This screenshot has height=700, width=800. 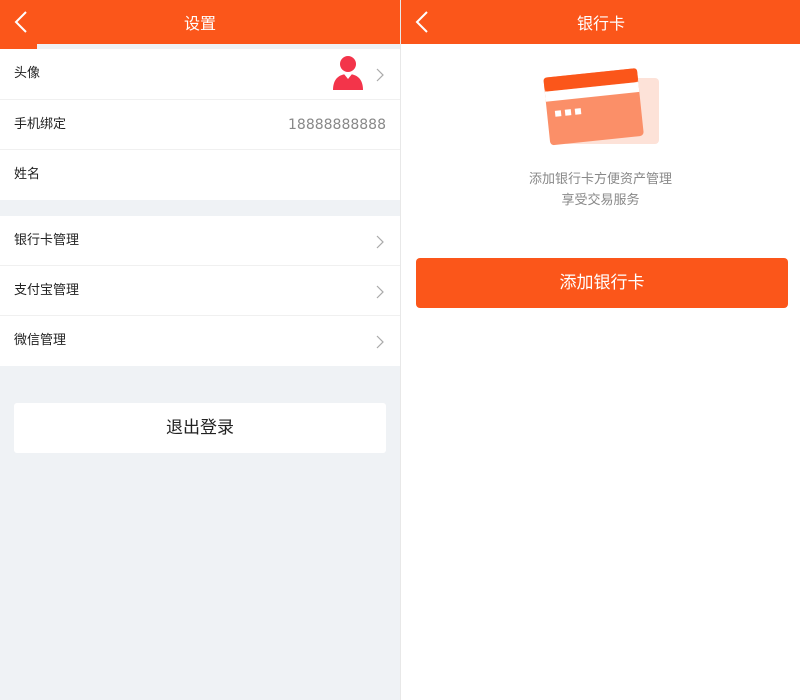 I want to click on phone-value: 18888888888, so click(x=337, y=125).